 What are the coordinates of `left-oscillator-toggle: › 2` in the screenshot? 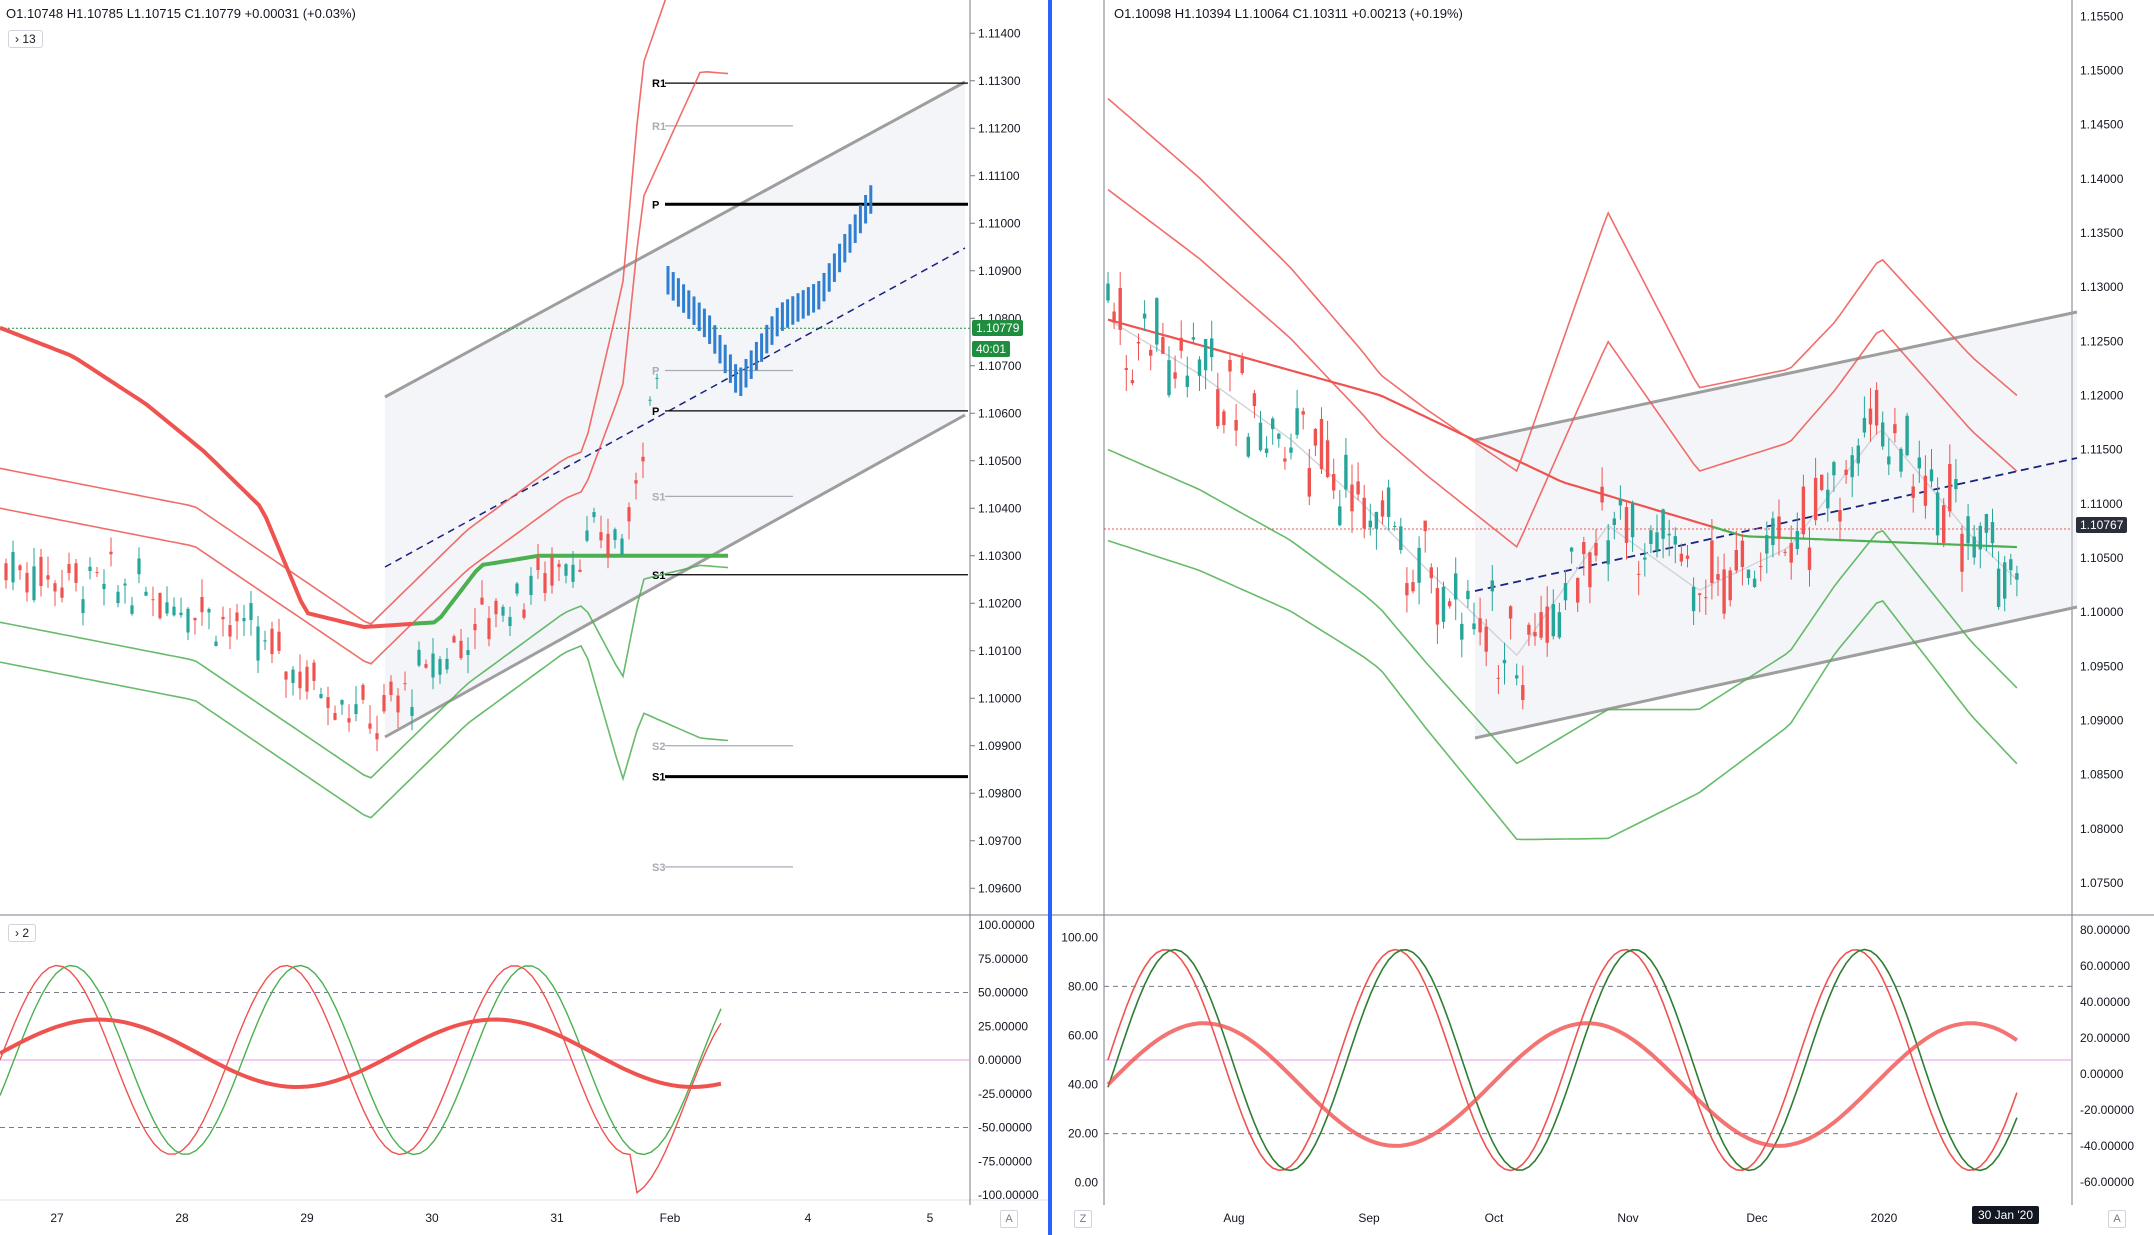 It's located at (22, 933).